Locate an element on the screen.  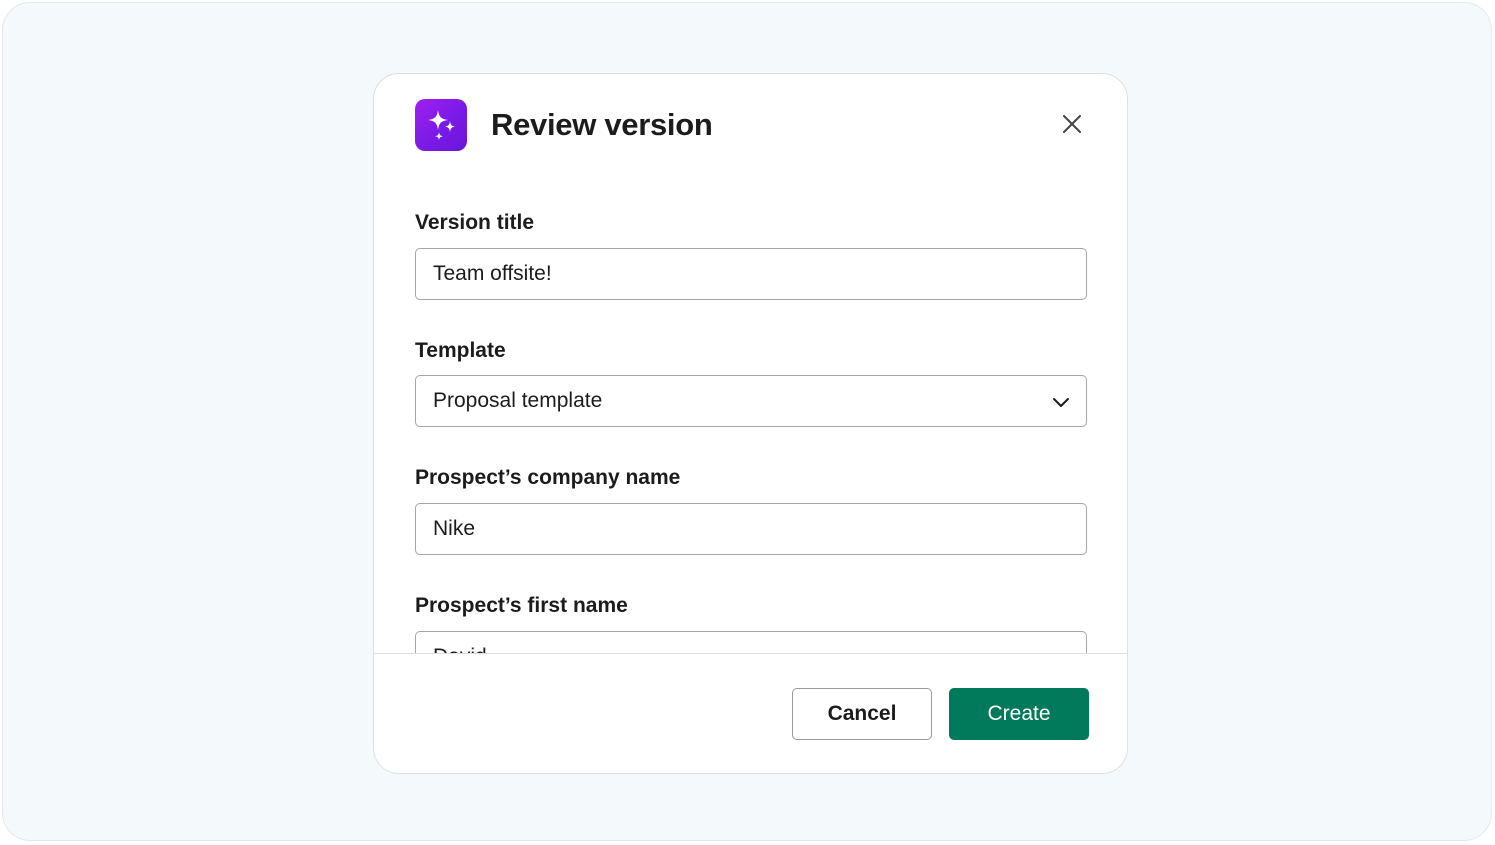
version-title-input is located at coordinates (751, 274).